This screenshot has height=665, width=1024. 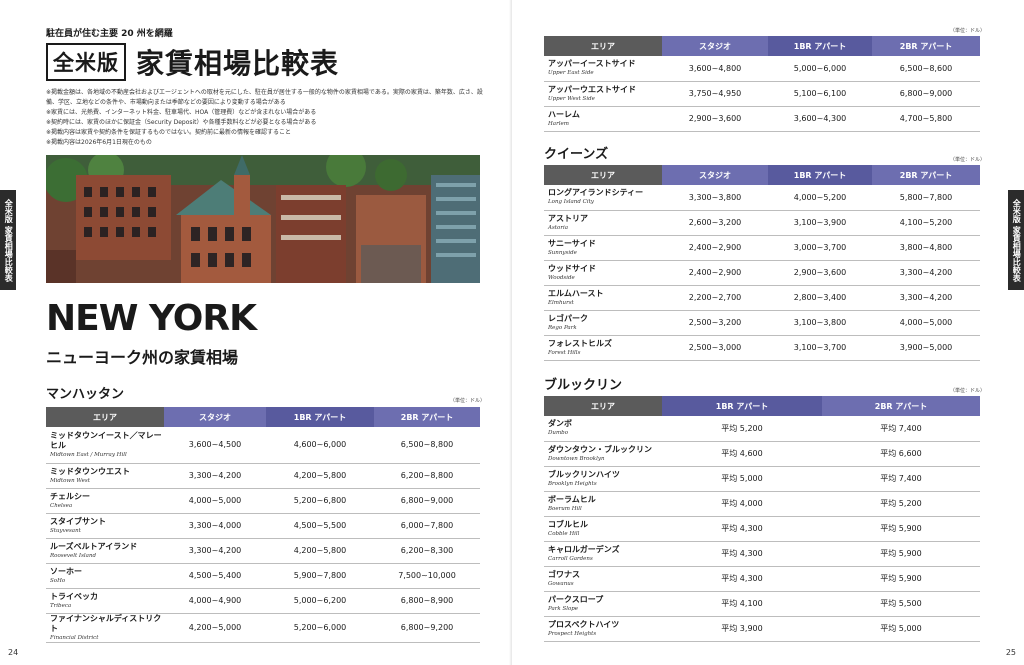 What do you see at coordinates (576, 599) in the screenshot?
I see `area-name-jp: パークスロープ` at bounding box center [576, 599].